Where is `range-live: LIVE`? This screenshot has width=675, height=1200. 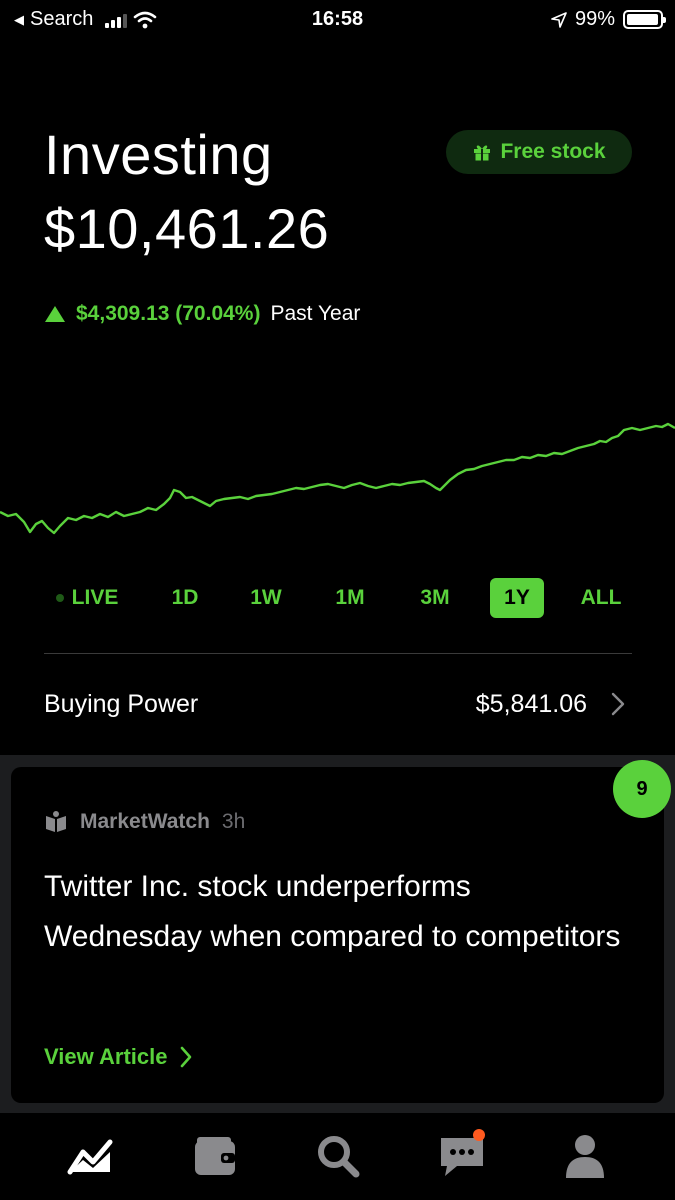 range-live: LIVE is located at coordinates (87, 598).